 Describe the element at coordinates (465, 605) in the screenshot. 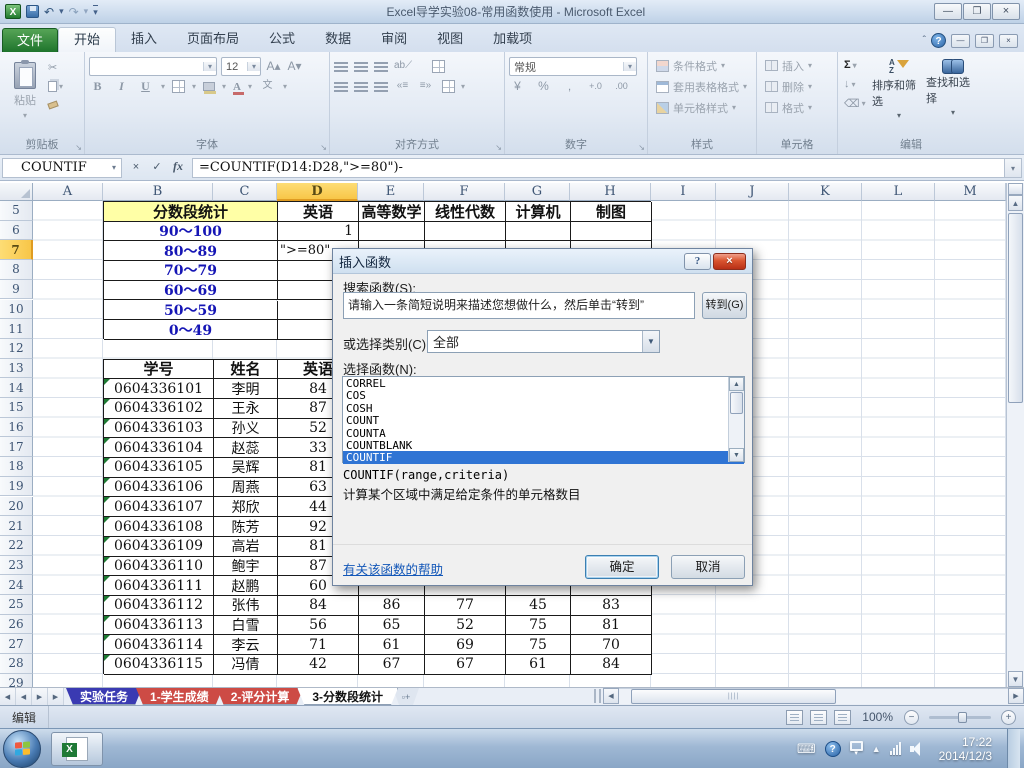

I see `cell-F25: 77` at that location.